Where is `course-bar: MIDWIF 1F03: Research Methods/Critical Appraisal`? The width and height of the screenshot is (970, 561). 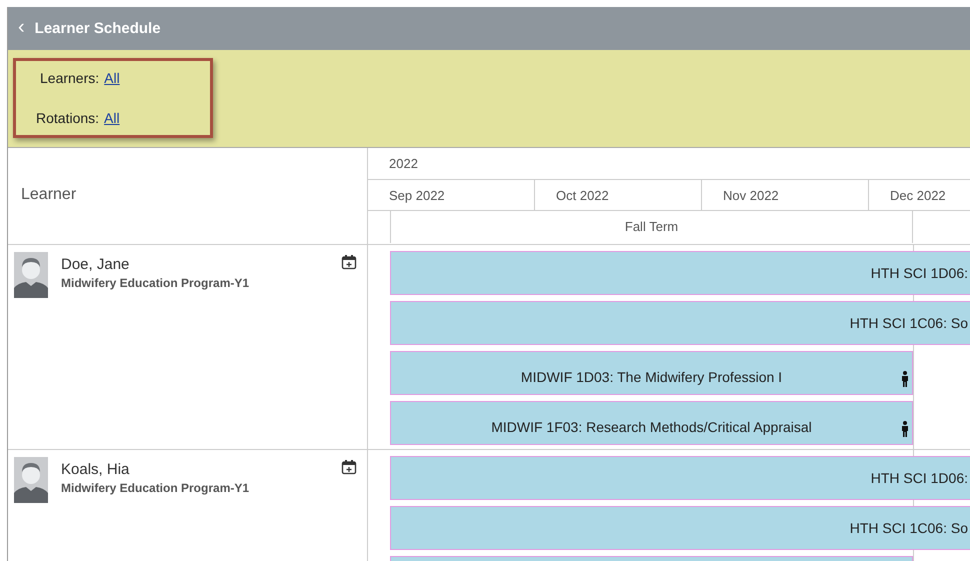 course-bar: MIDWIF 1F03: Research Methods/Critical Appraisal is located at coordinates (651, 423).